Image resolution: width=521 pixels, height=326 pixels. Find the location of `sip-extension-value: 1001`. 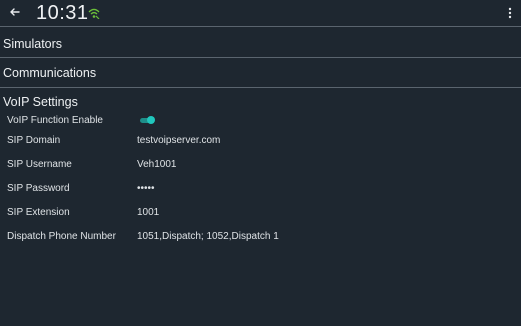

sip-extension-value: 1001 is located at coordinates (148, 212).